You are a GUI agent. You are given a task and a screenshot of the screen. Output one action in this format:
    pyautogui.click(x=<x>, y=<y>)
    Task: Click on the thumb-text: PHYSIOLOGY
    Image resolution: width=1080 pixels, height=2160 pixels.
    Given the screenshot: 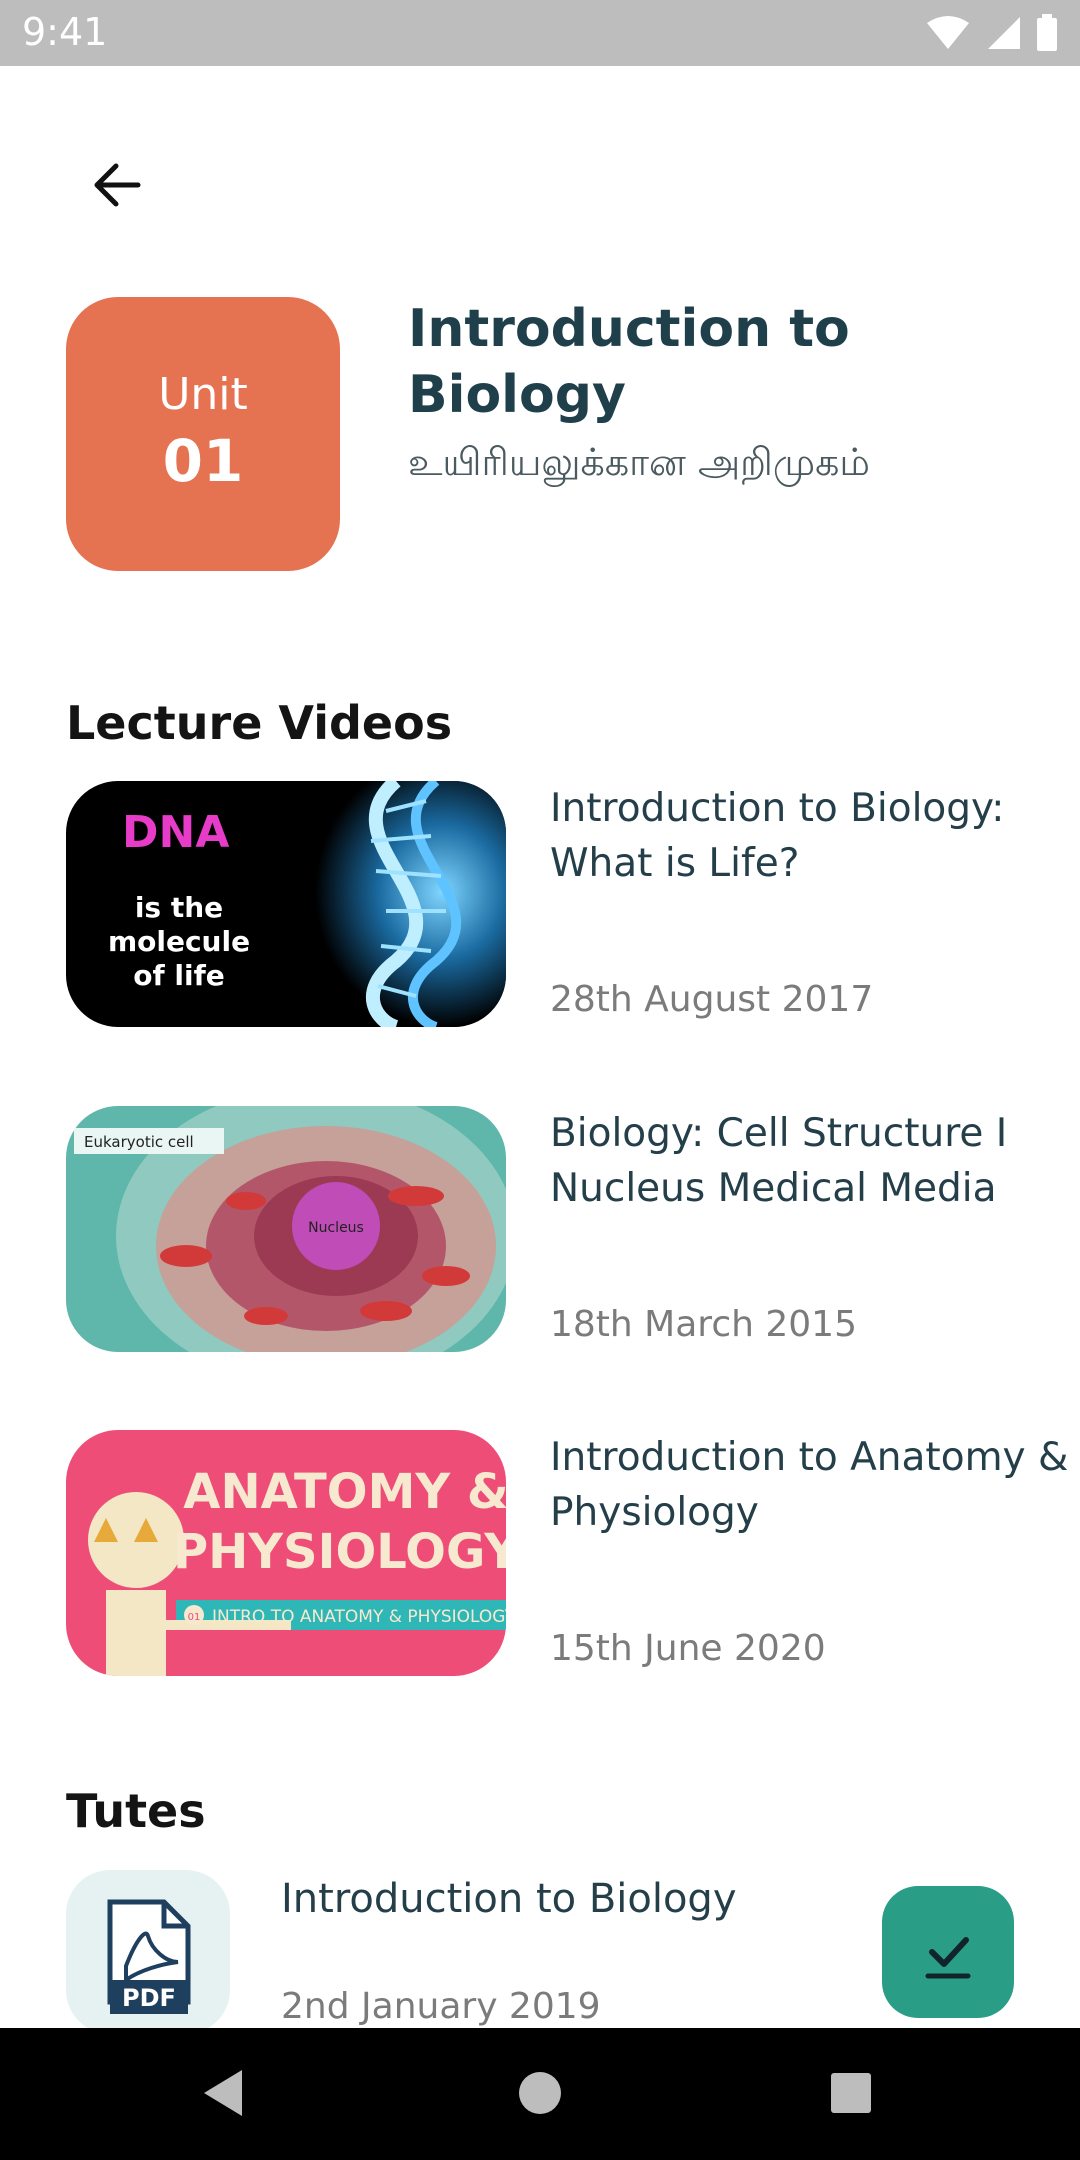 What is the action you would take?
    pyautogui.click(x=339, y=1552)
    